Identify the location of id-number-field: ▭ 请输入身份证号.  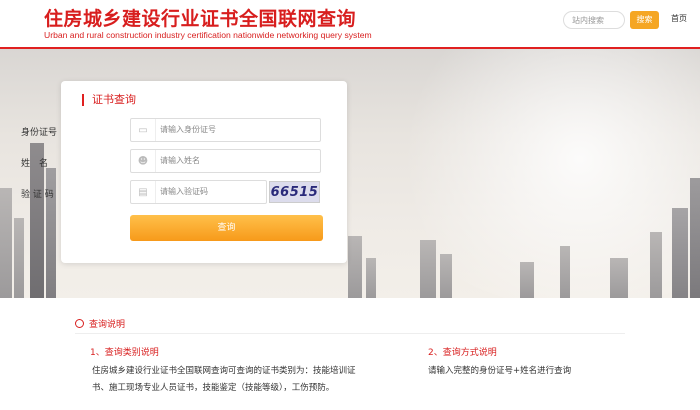
(225, 130).